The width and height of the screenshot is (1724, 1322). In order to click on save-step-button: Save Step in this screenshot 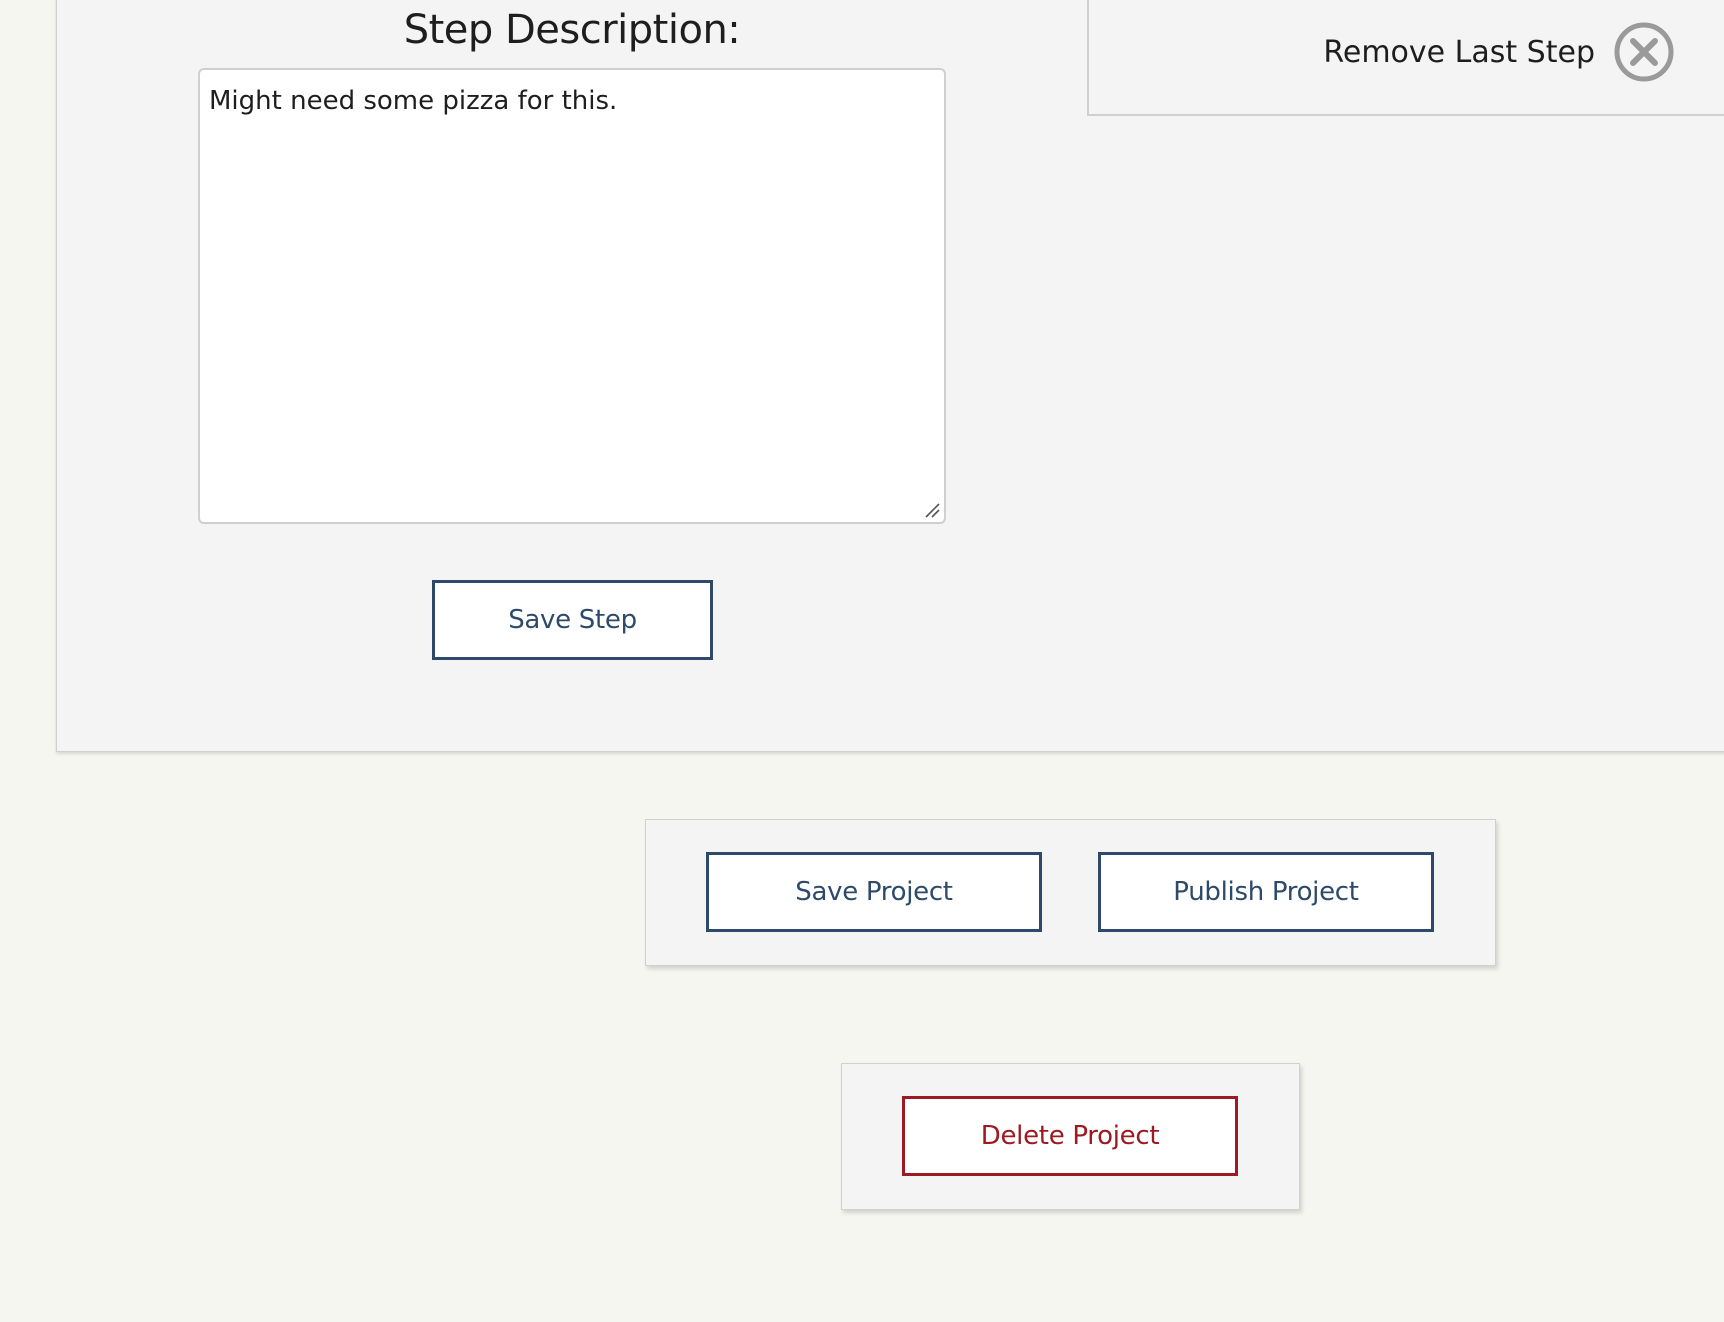, I will do `click(572, 620)`.